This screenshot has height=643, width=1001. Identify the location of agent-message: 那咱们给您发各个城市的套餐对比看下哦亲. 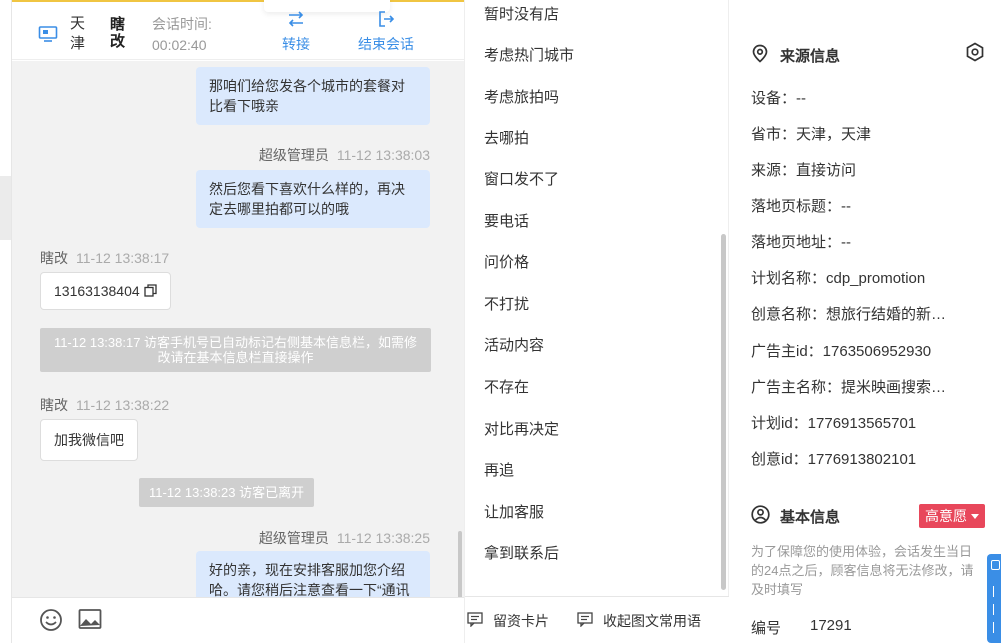
(313, 96).